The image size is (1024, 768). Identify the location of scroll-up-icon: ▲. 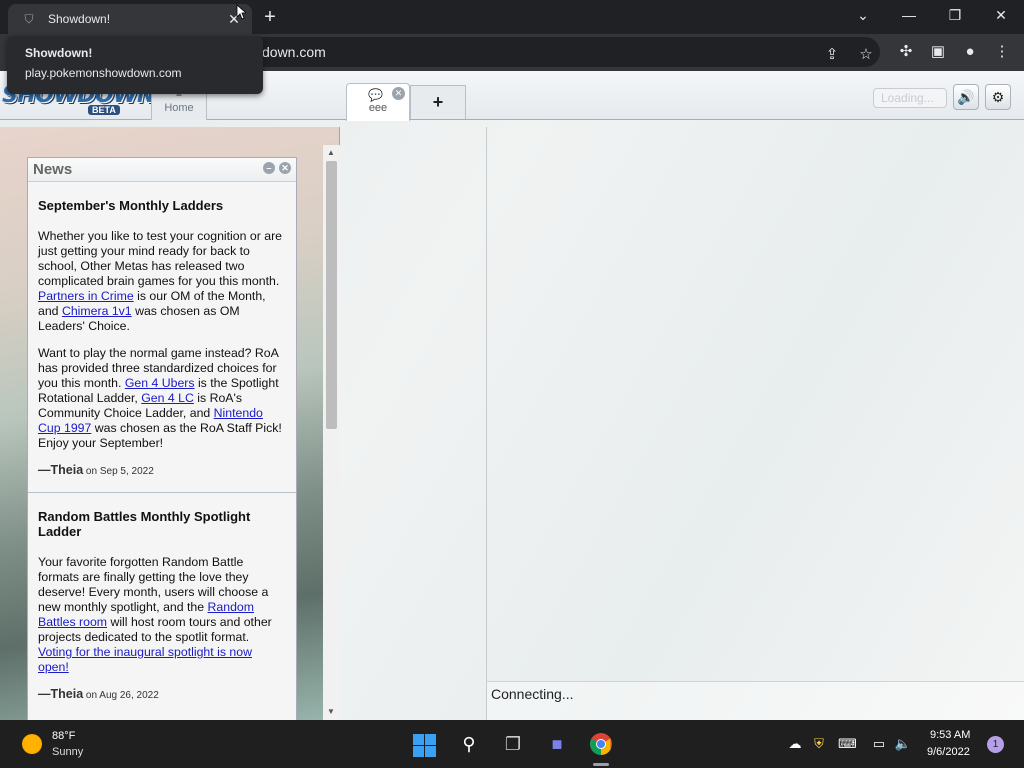
(331, 152).